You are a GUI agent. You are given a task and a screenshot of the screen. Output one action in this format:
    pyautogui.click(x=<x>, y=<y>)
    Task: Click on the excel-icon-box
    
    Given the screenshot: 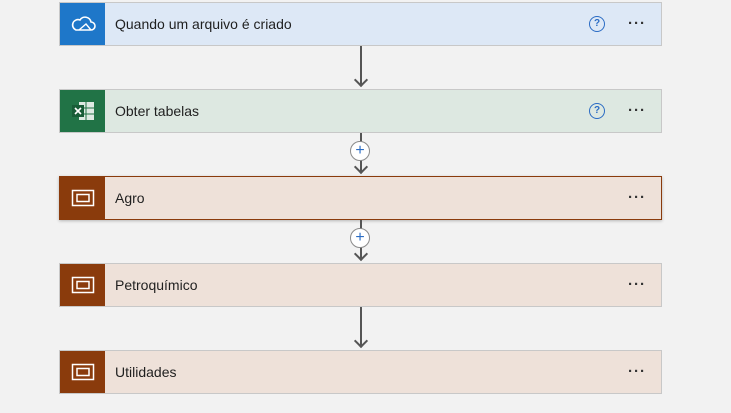 What is the action you would take?
    pyautogui.click(x=82, y=111)
    